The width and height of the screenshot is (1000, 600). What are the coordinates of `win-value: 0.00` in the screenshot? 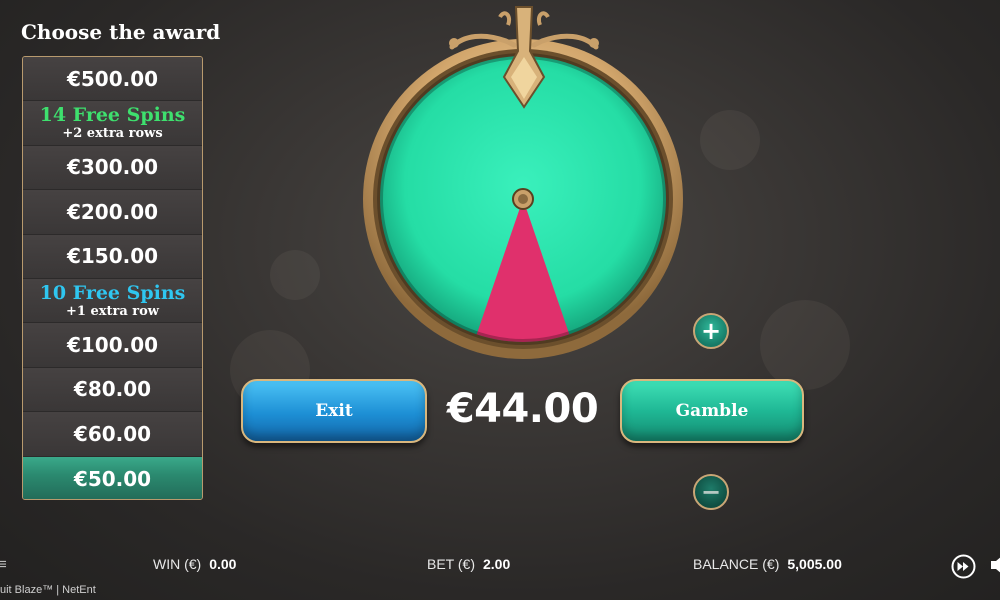 It's located at (223, 564).